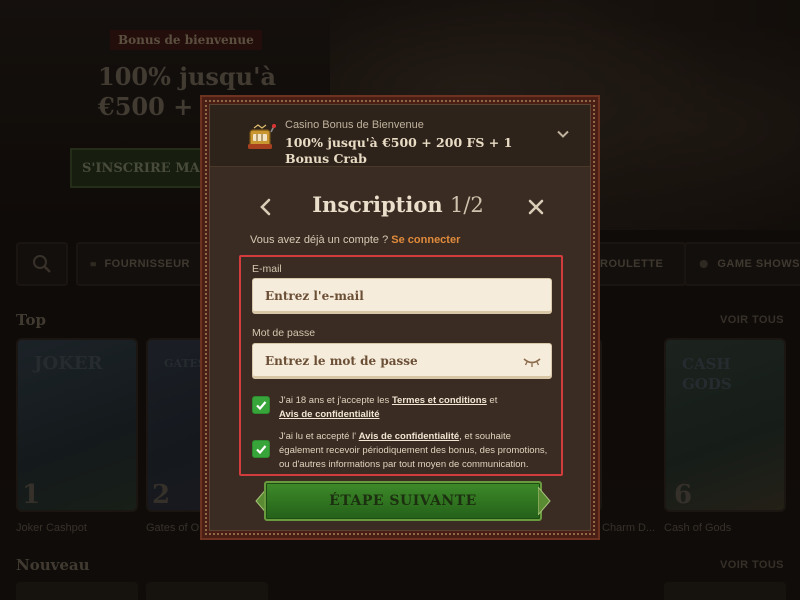  What do you see at coordinates (377, 204) in the screenshot?
I see `modal-title-text: Inscription` at bounding box center [377, 204].